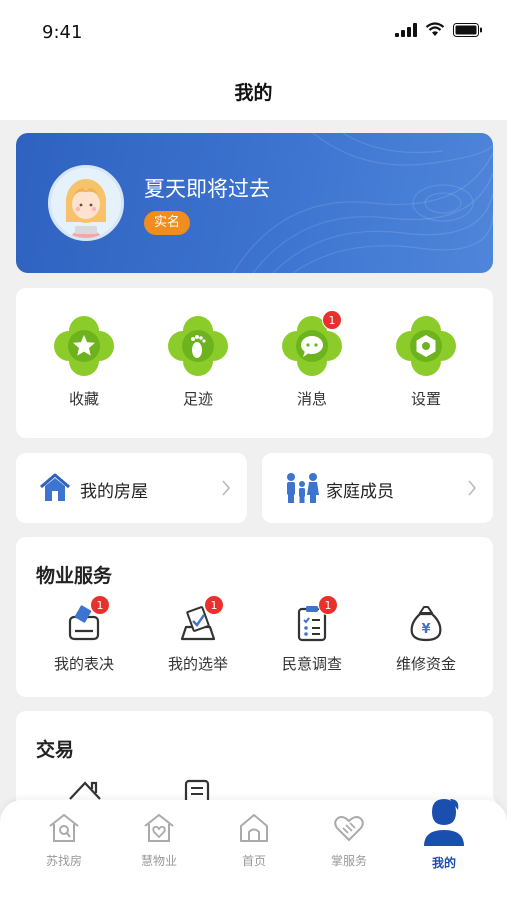 This screenshot has height=900, width=507. I want to click on page-title: 我的, so click(253, 93).